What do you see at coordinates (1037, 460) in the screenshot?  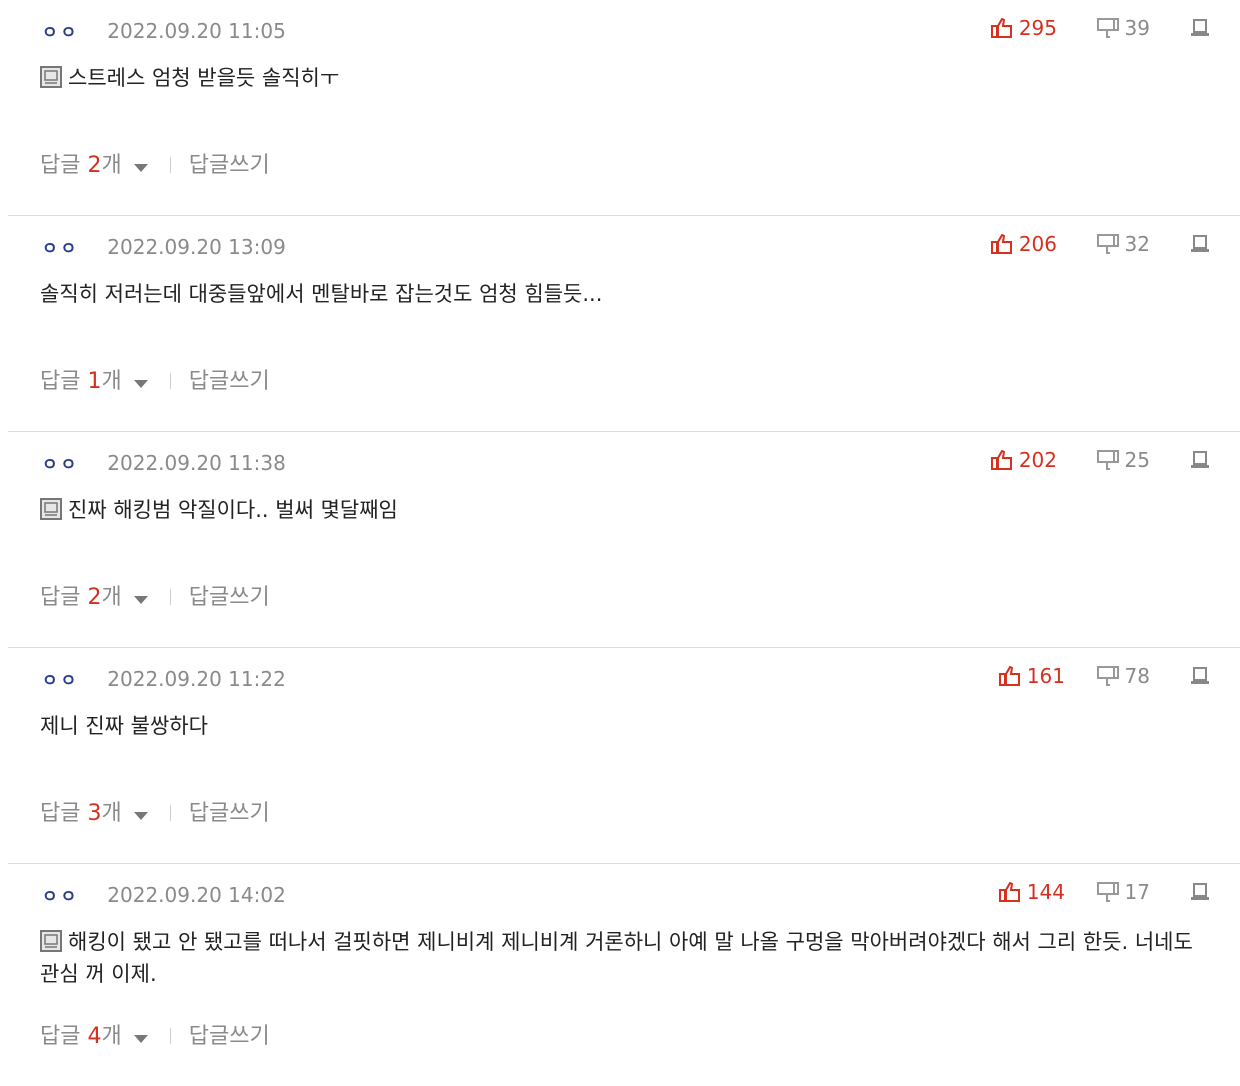 I see `like-count: 202` at bounding box center [1037, 460].